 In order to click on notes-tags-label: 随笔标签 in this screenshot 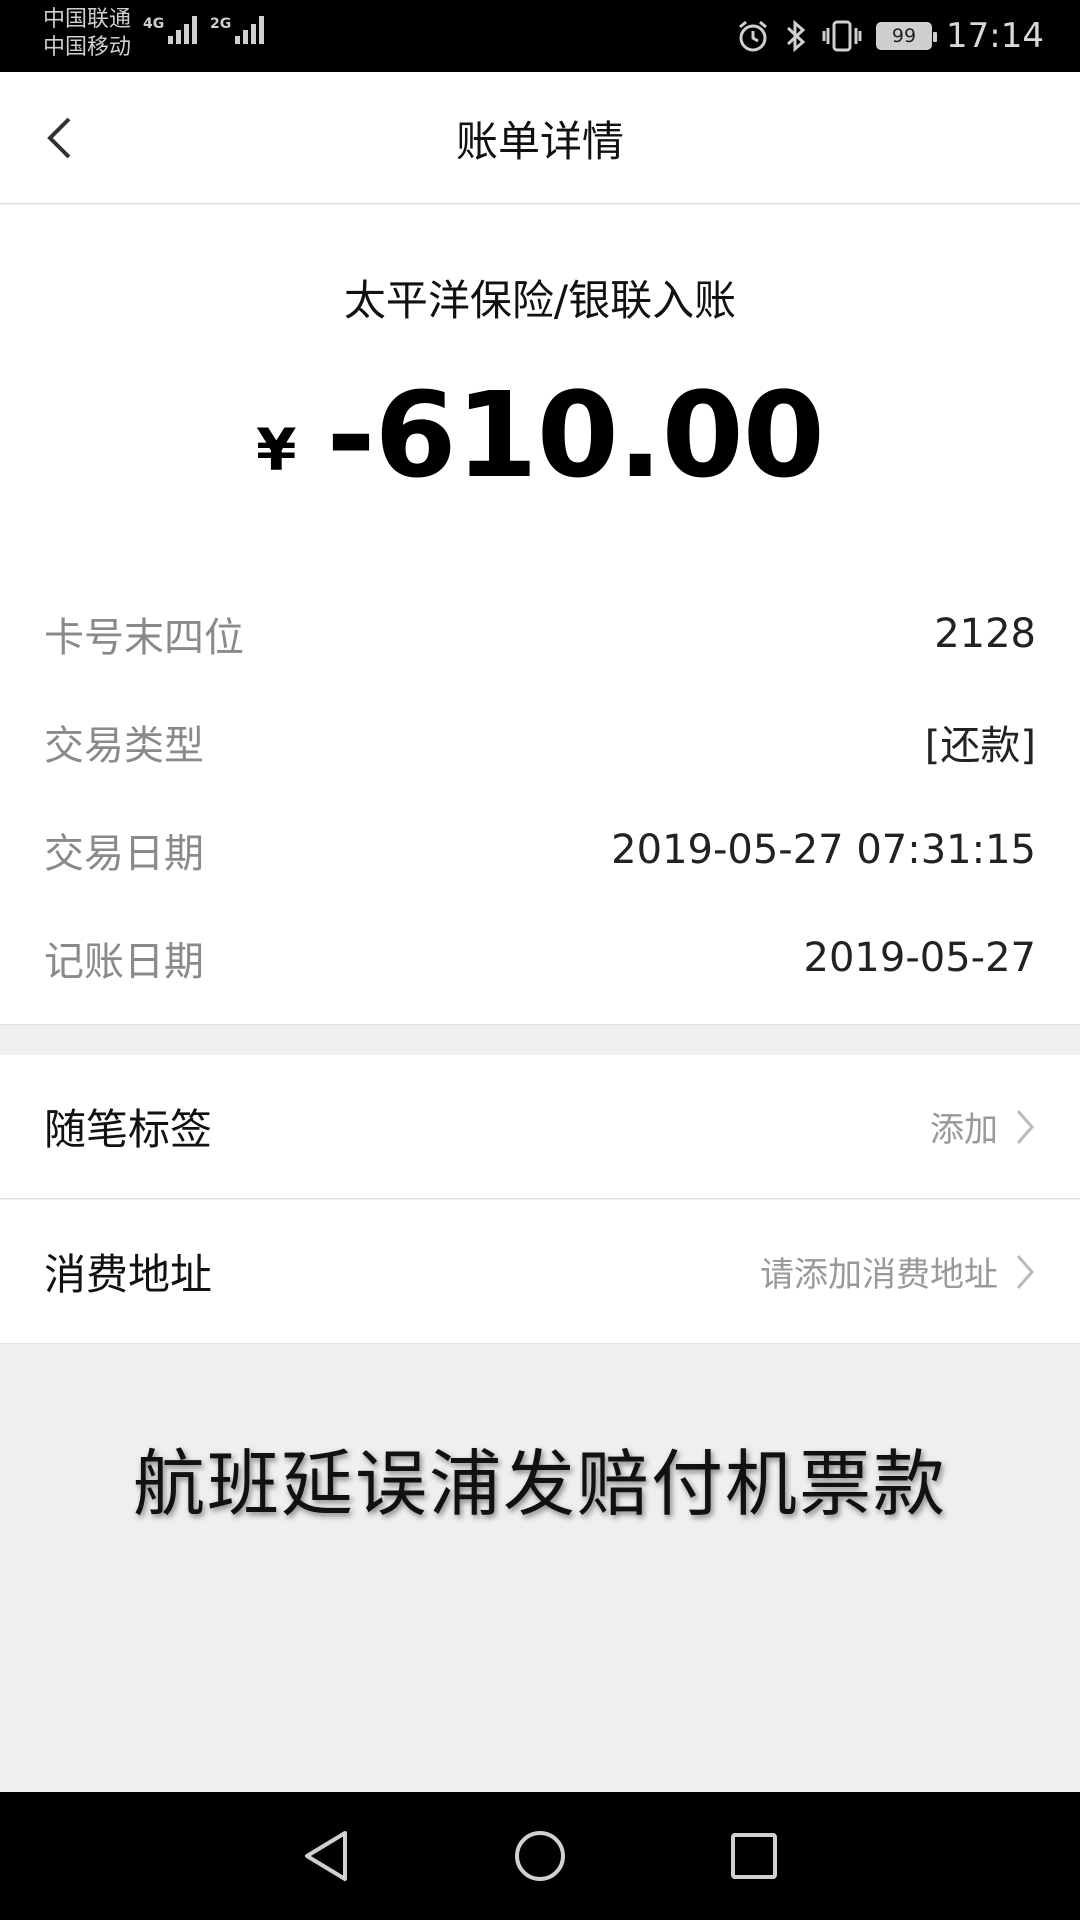, I will do `click(128, 1129)`.